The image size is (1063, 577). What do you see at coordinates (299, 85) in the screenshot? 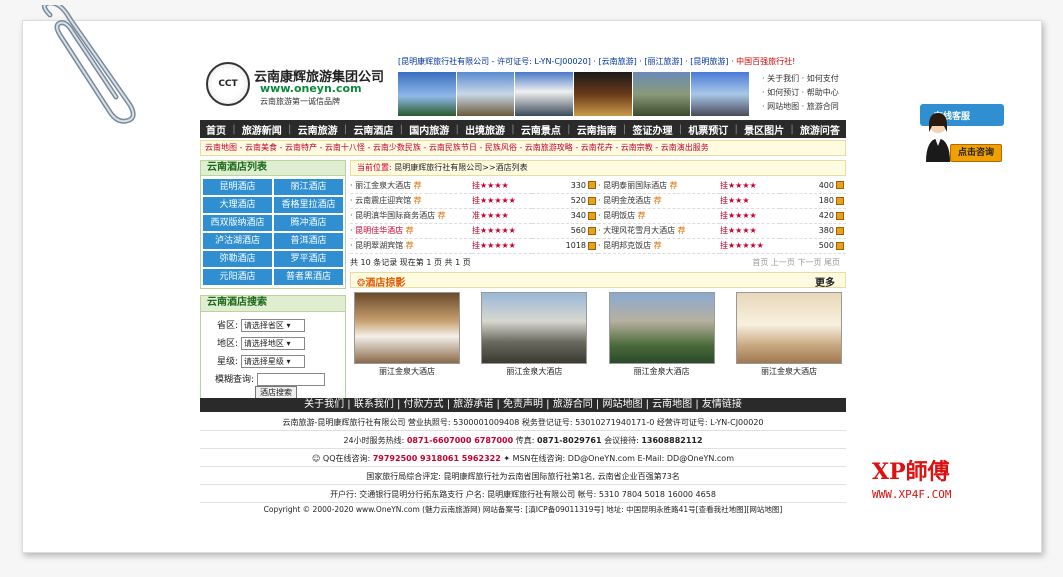
I see `site-logo: CCT 云南康辉旅游集团公司 www.oneyn.com 云南旅游第一诚信品牌` at bounding box center [299, 85].